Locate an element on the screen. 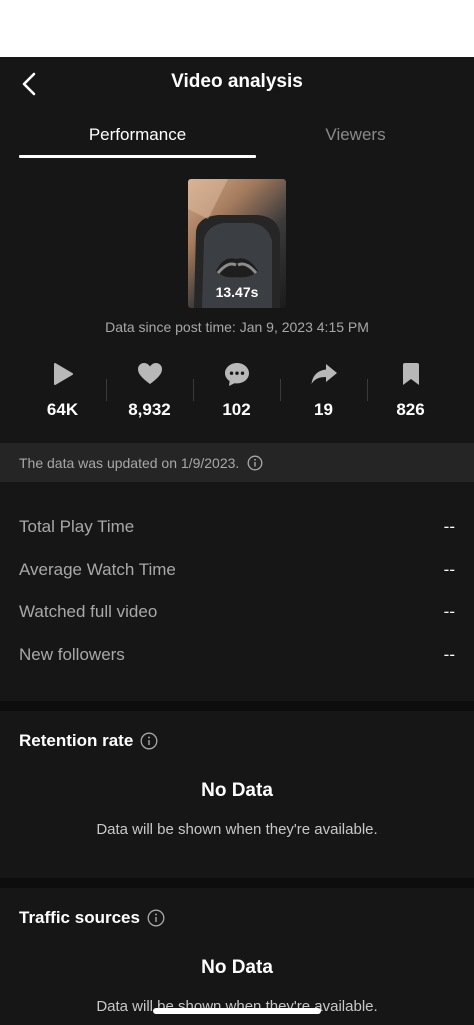 The height and width of the screenshot is (1025, 474). tab-bar: Performance Viewers is located at coordinates (237, 136).